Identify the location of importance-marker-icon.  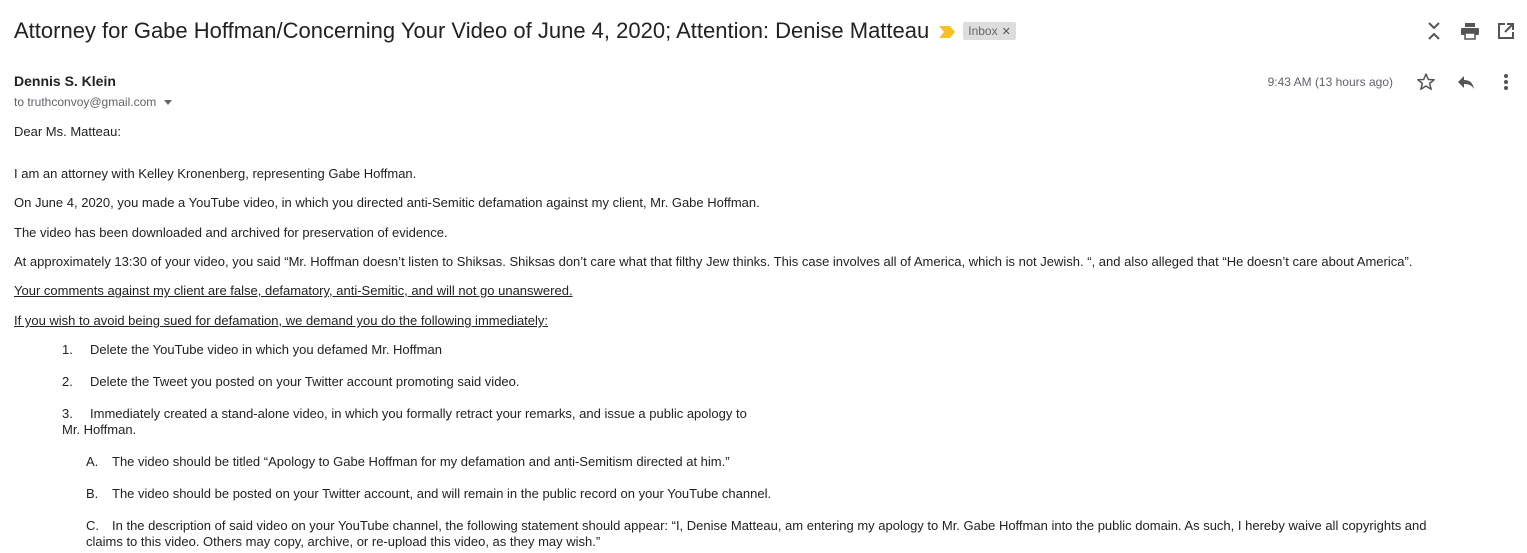
(947, 31).